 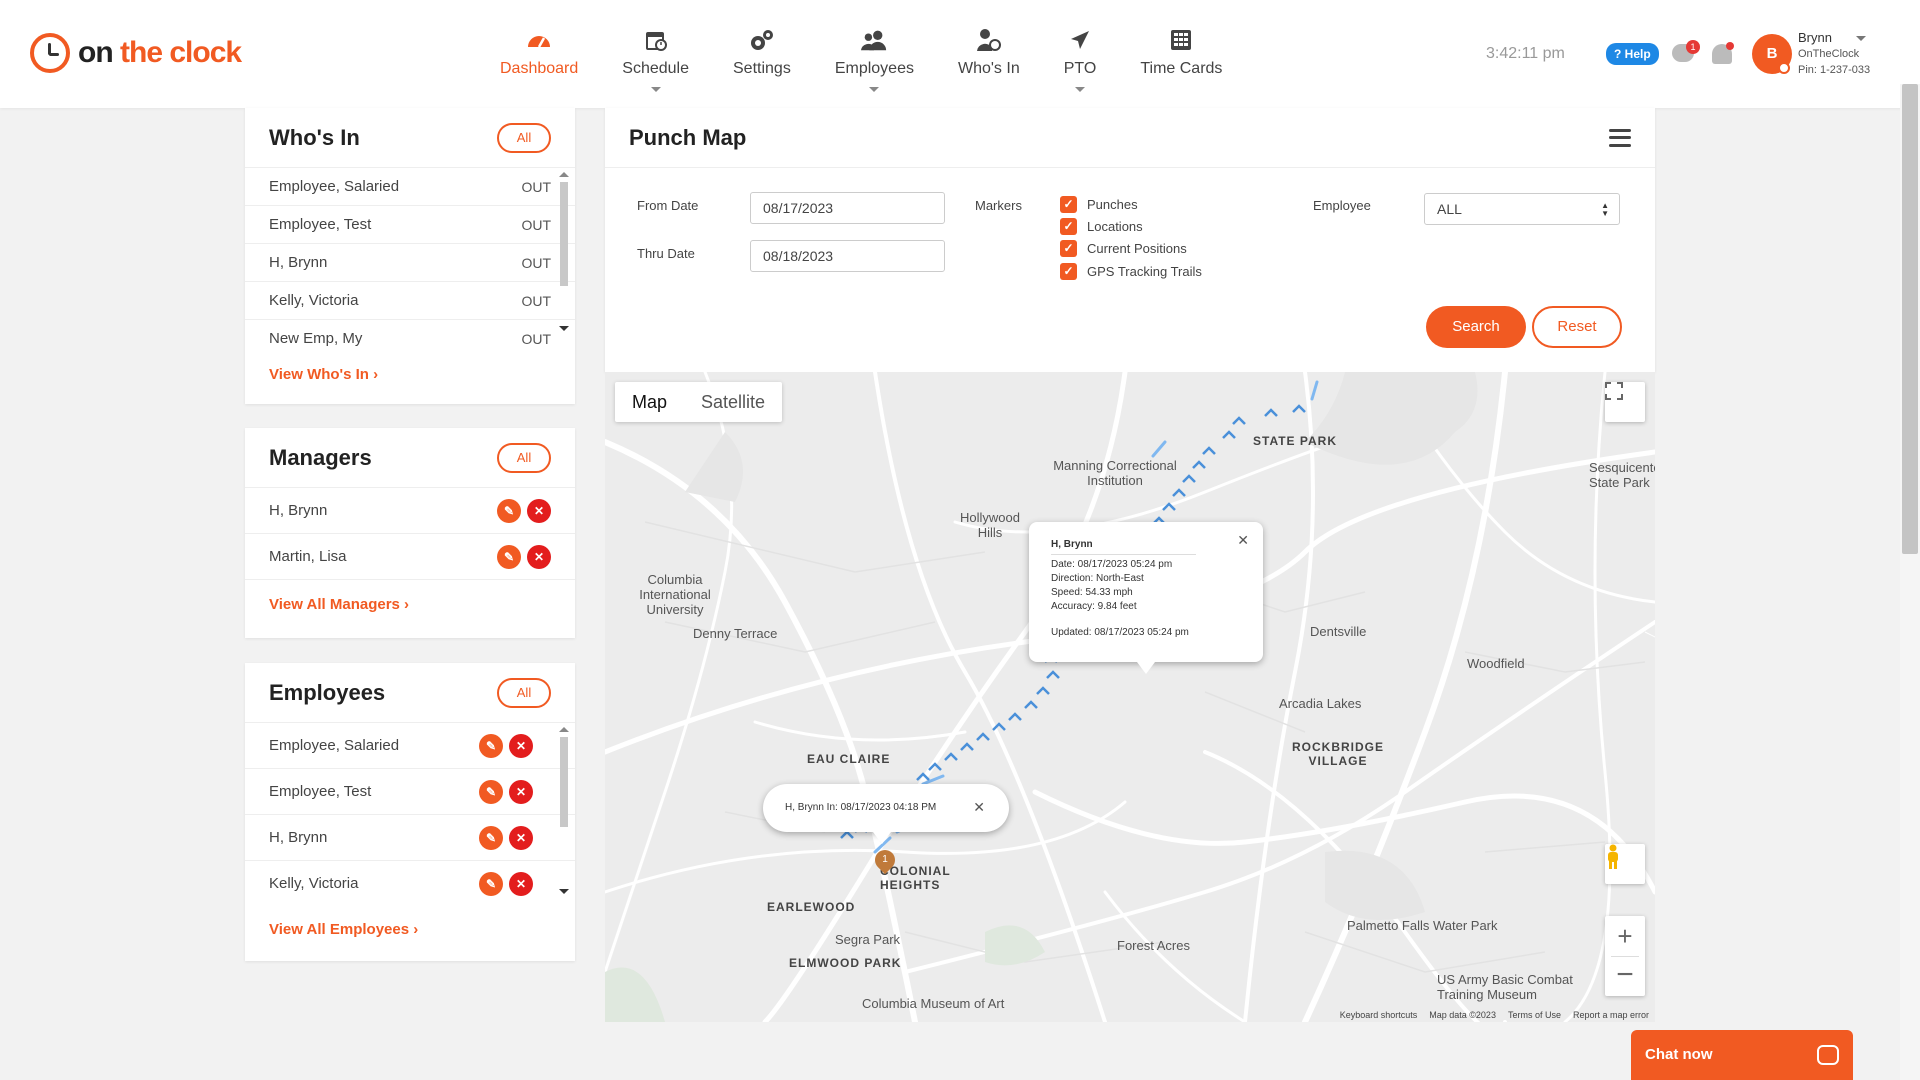 I want to click on map-place-label: Hollywood Hills, so click(x=990, y=525).